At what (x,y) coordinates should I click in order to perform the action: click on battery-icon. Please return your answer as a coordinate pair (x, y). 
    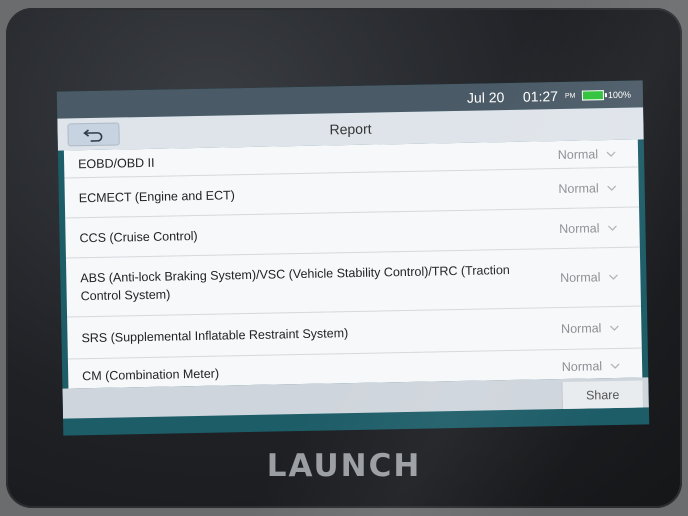
    Looking at the image, I should click on (593, 95).